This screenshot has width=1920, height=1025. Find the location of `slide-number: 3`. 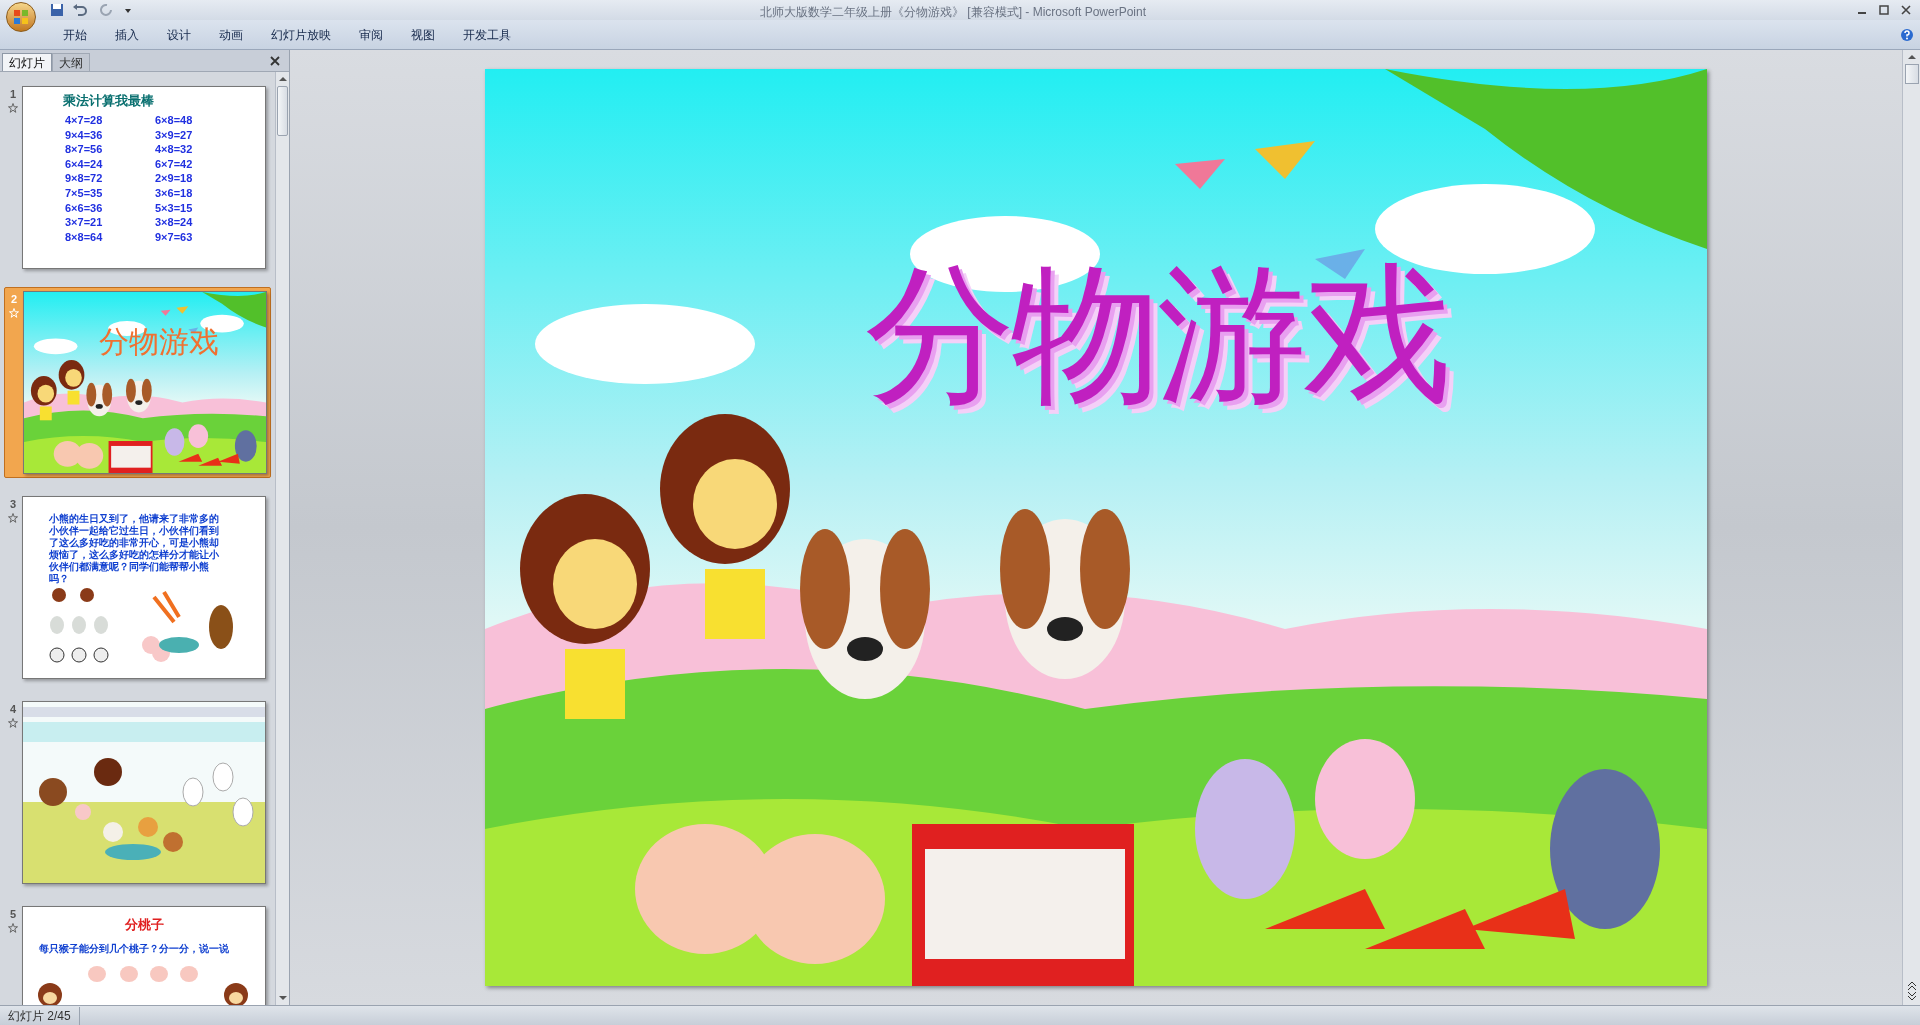

slide-number: 3 is located at coordinates (13, 504).